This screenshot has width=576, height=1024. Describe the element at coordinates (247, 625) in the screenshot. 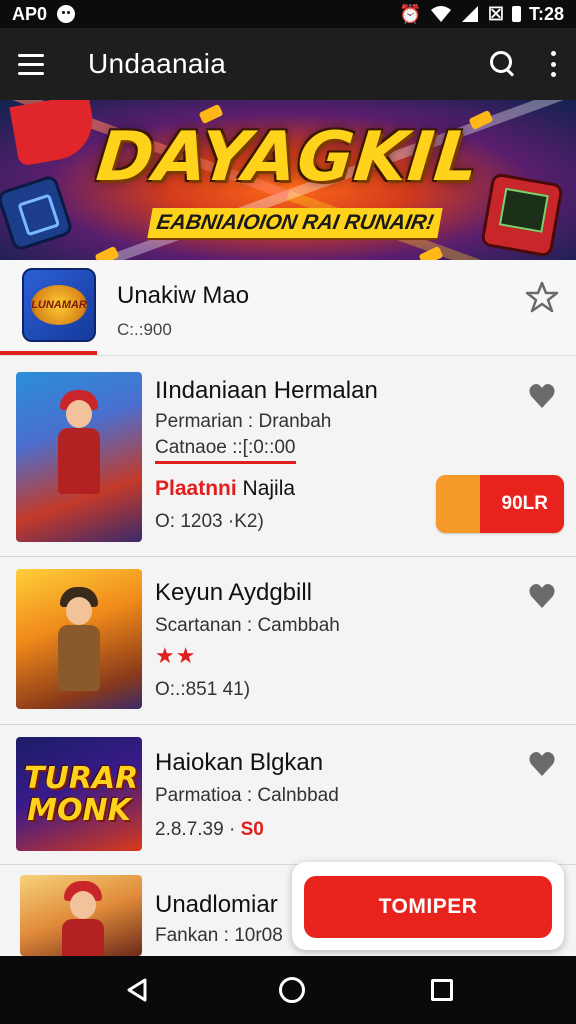

I see `game-category: Scartanan : Cambbah` at that location.